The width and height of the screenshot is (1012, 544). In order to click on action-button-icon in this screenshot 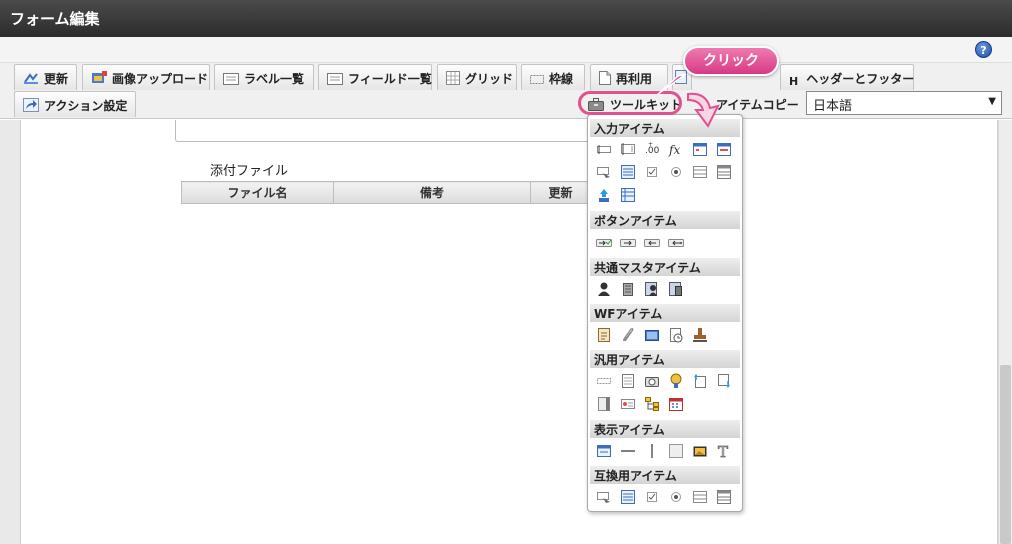, I will do `click(604, 243)`.